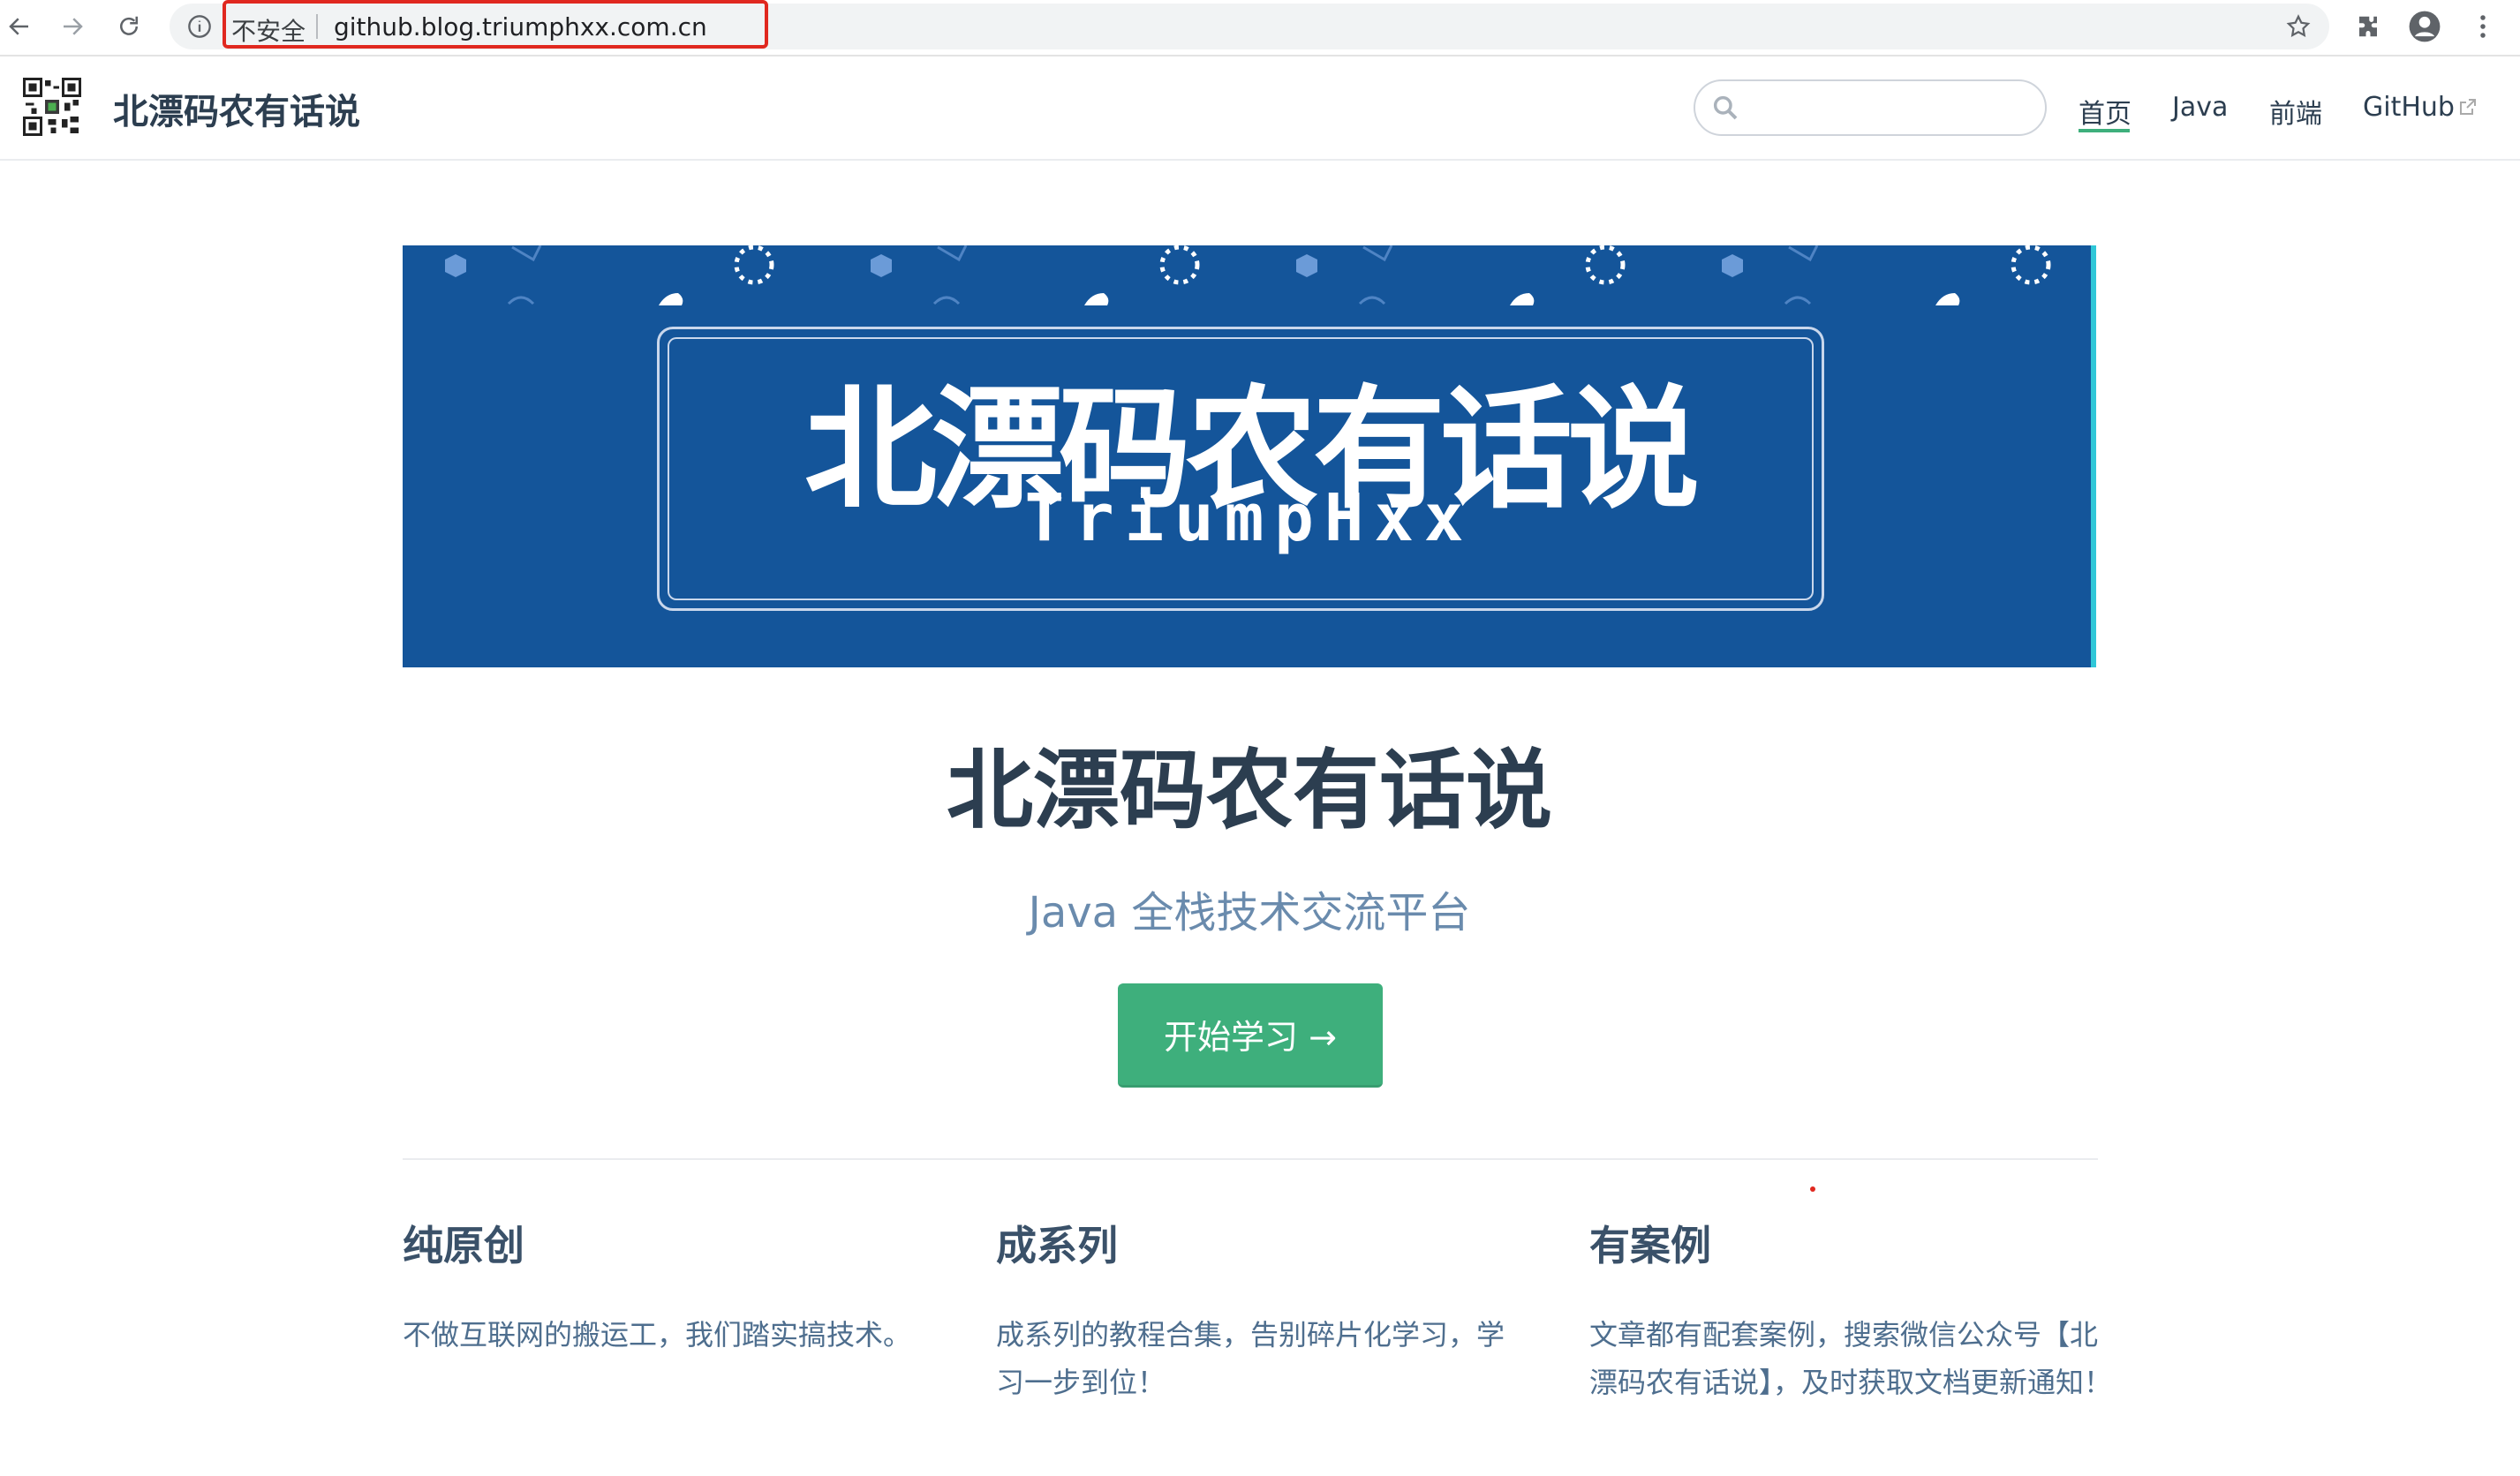  Describe the element at coordinates (52, 108) in the screenshot. I see `qr-code-logo-icon` at that location.